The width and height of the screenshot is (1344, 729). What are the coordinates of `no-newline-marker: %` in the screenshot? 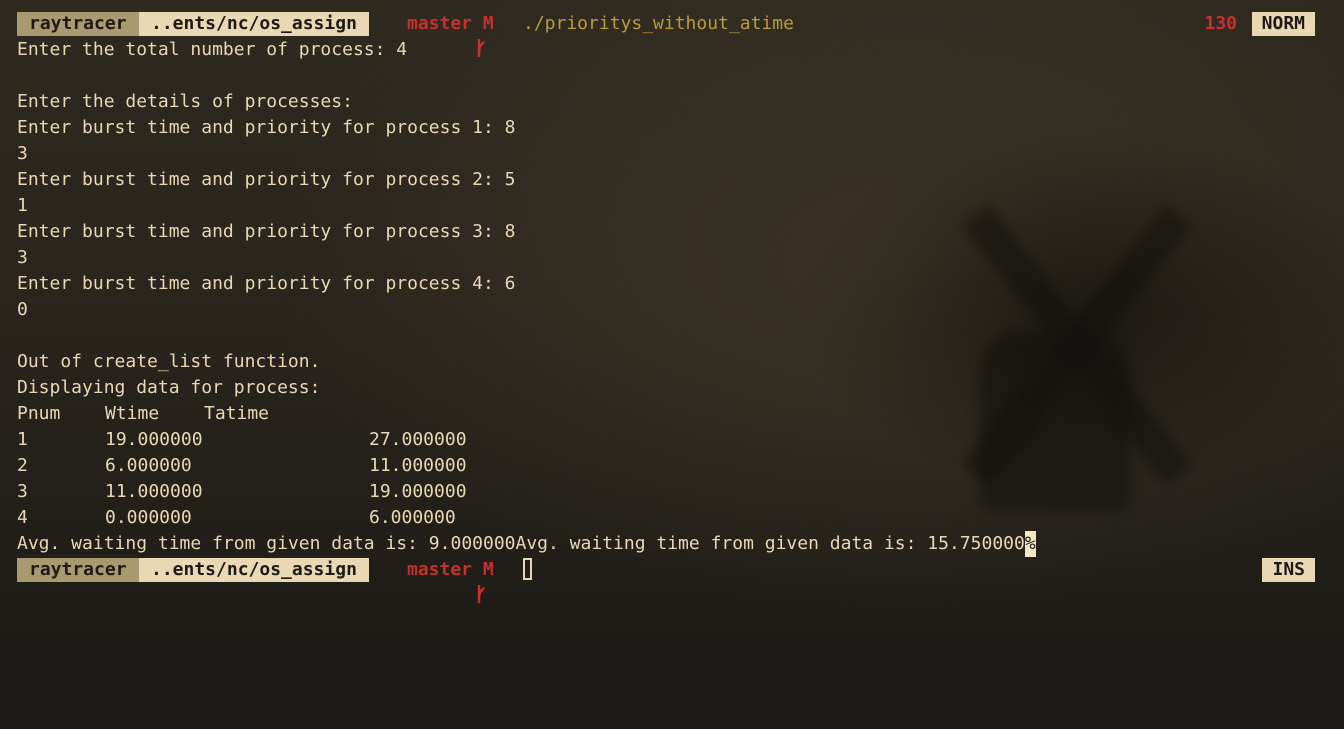 It's located at (1030, 544).